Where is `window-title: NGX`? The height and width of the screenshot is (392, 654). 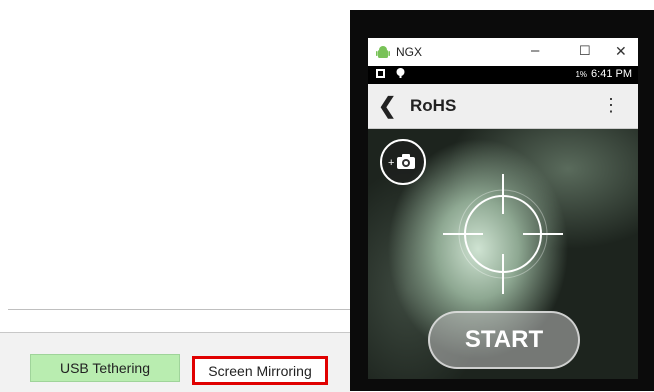
window-title: NGX is located at coordinates (409, 52).